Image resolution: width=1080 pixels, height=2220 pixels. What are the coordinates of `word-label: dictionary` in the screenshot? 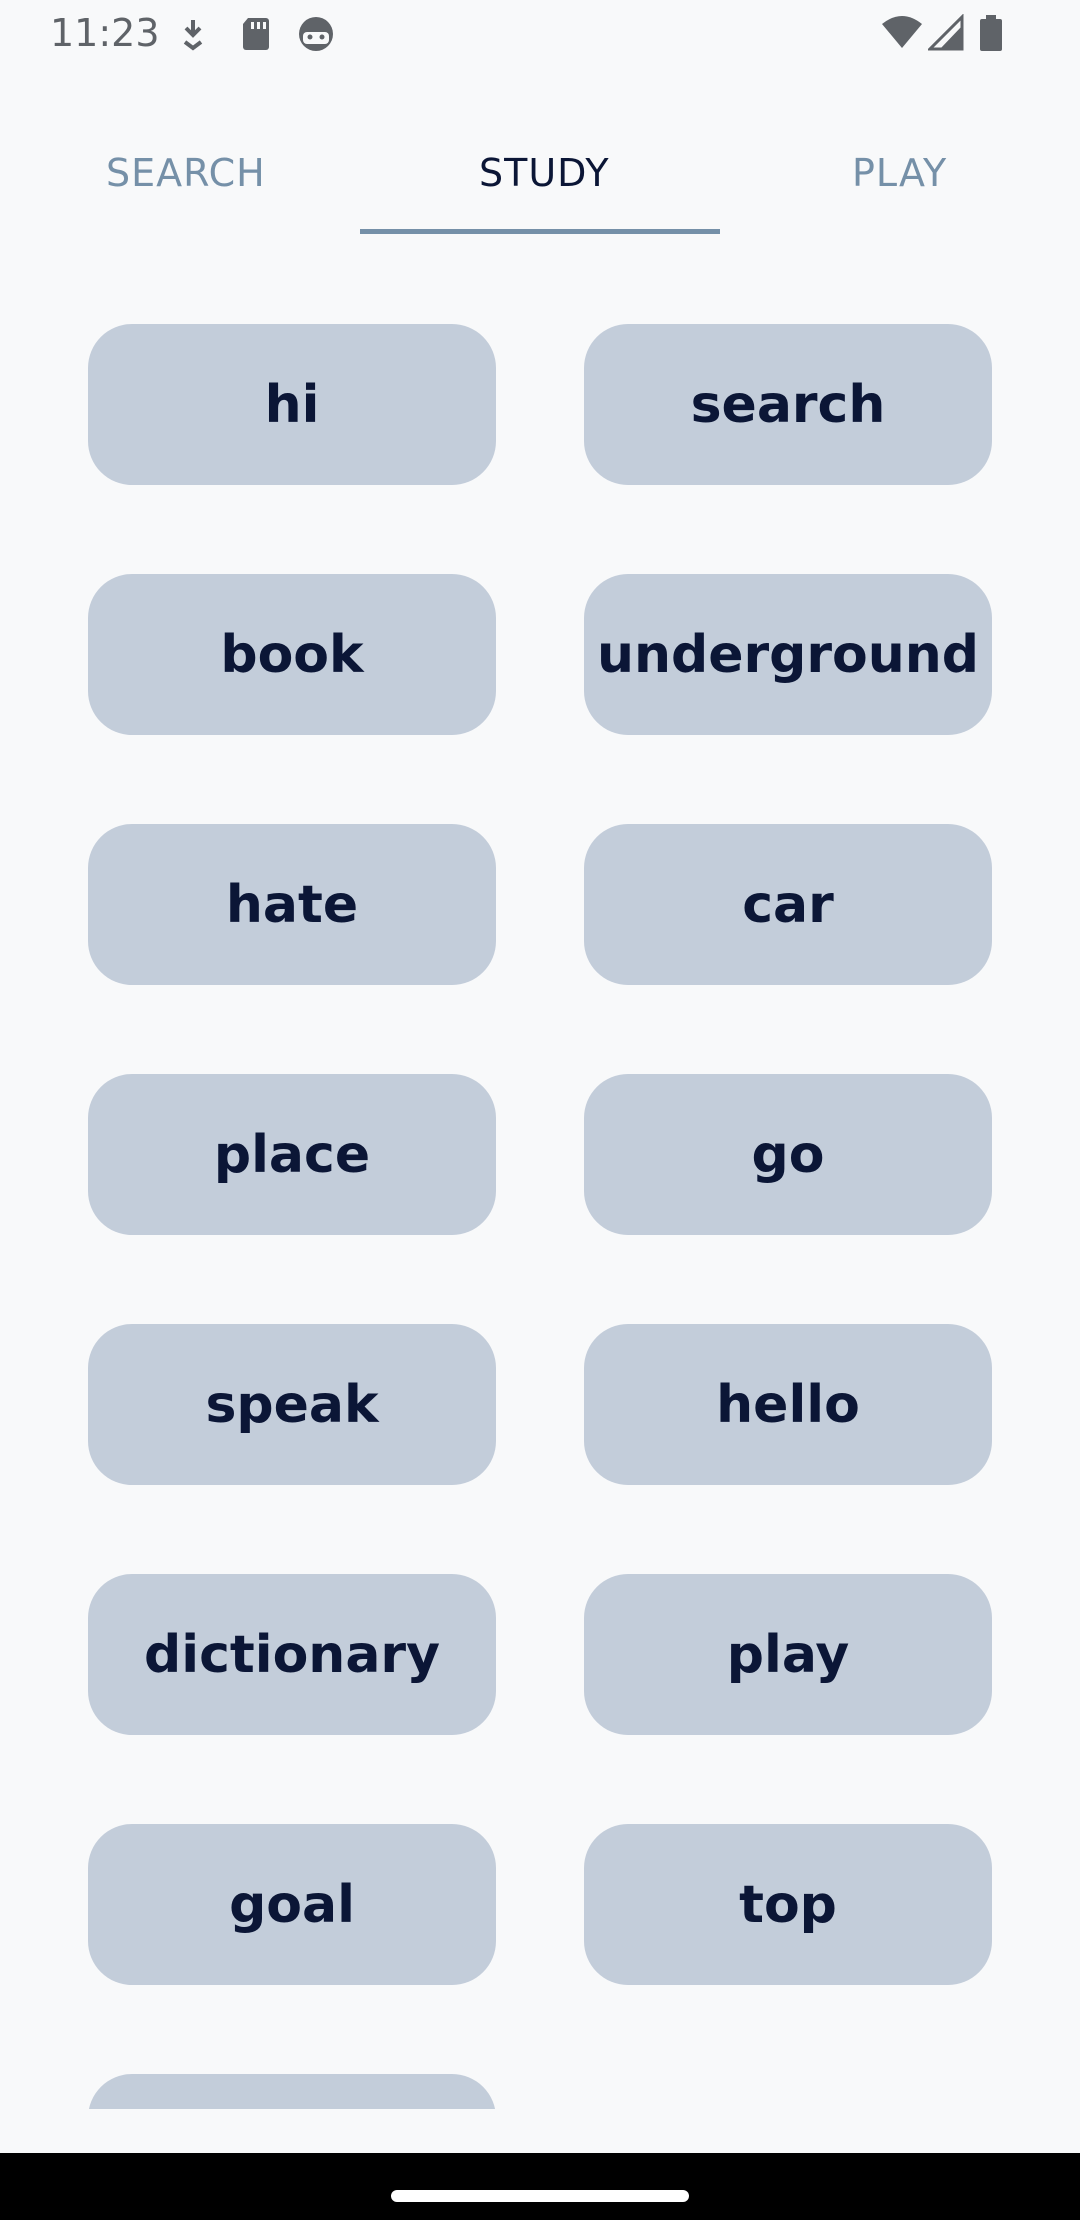 It's located at (292, 1654).